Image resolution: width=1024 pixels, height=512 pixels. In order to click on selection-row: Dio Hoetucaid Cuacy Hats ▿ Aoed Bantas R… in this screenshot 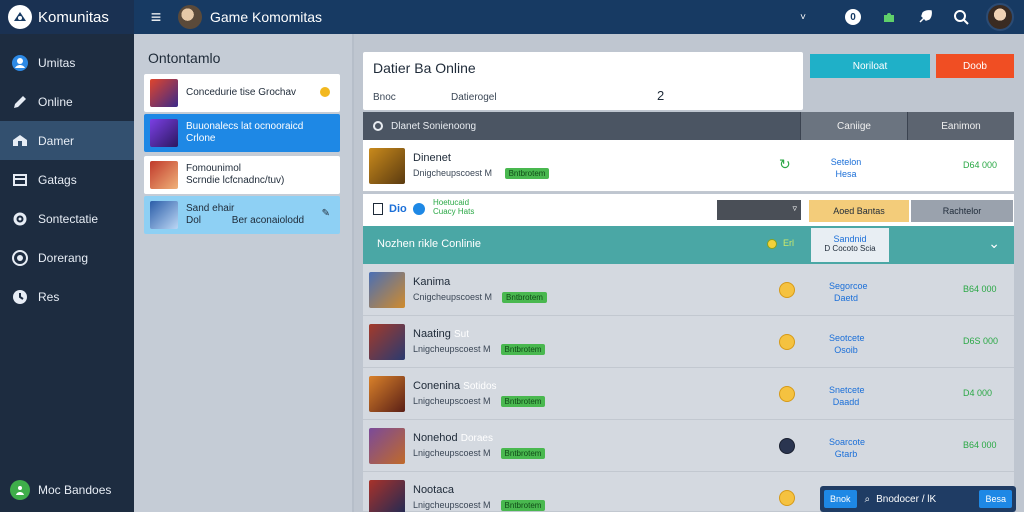, I will do `click(688, 210)`.